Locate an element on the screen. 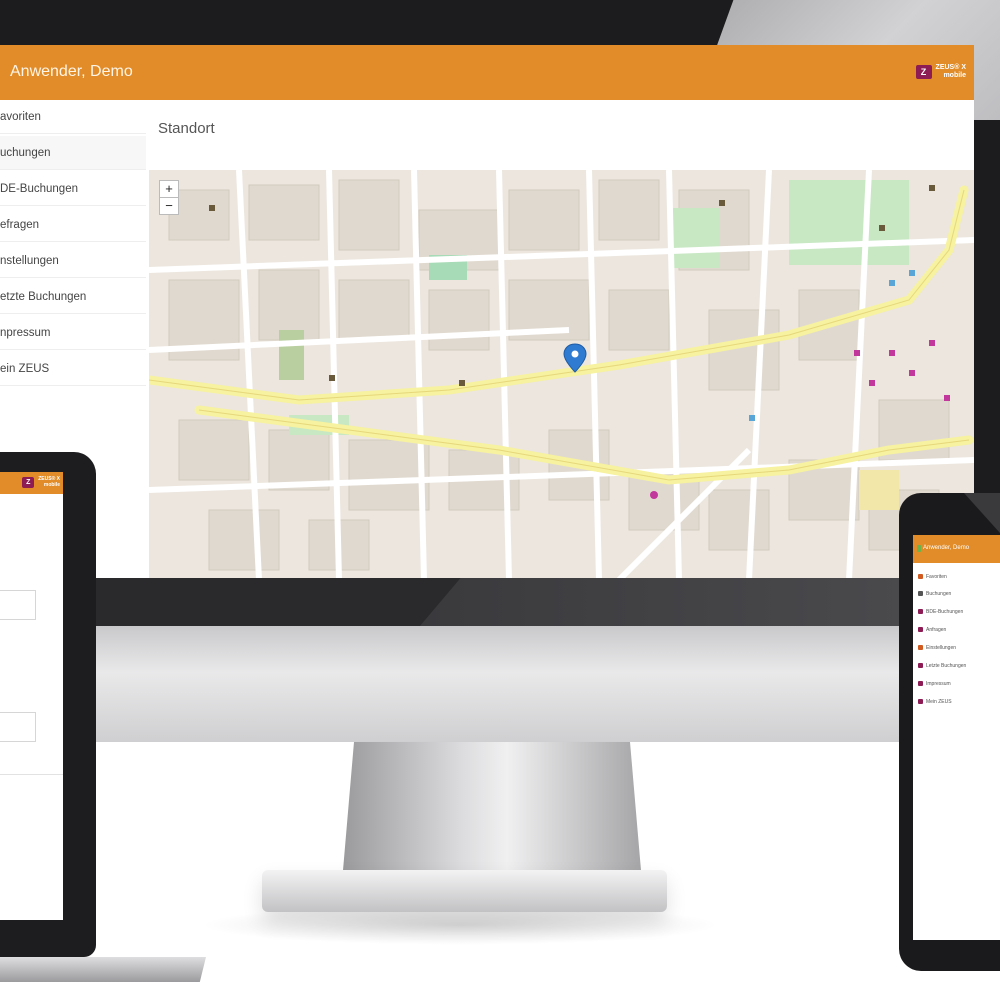 This screenshot has height=982, width=1000. question-icon is located at coordinates (920, 630).